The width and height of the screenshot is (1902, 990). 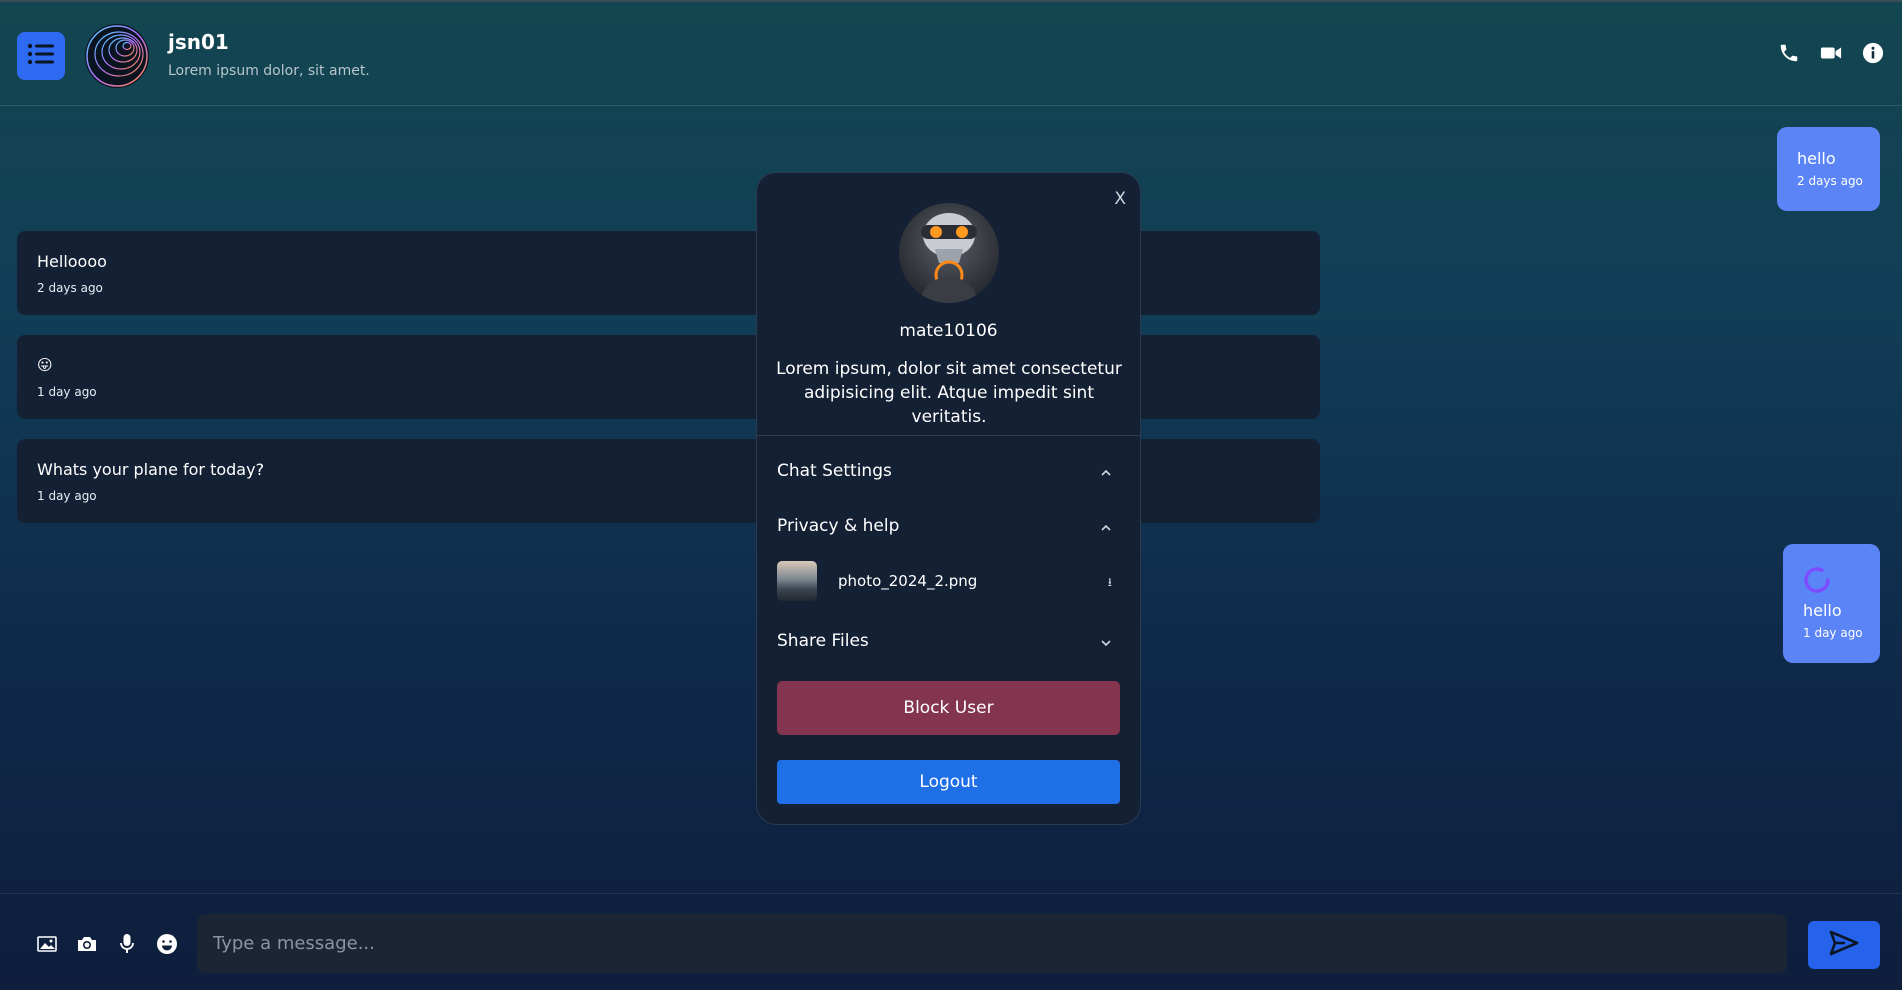 What do you see at coordinates (167, 944) in the screenshot?
I see `emoji-icon` at bounding box center [167, 944].